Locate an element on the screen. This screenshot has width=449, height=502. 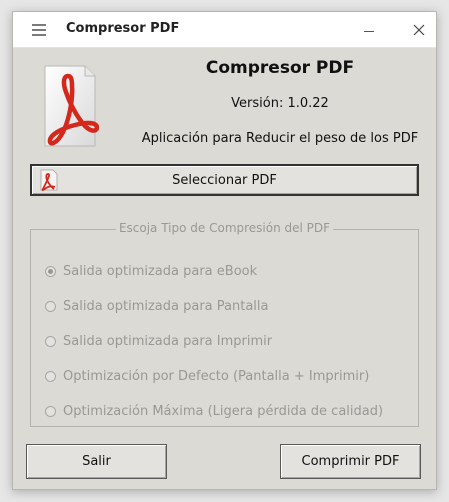
radio-label: Salida optimizada para Imprimir is located at coordinates (168, 341).